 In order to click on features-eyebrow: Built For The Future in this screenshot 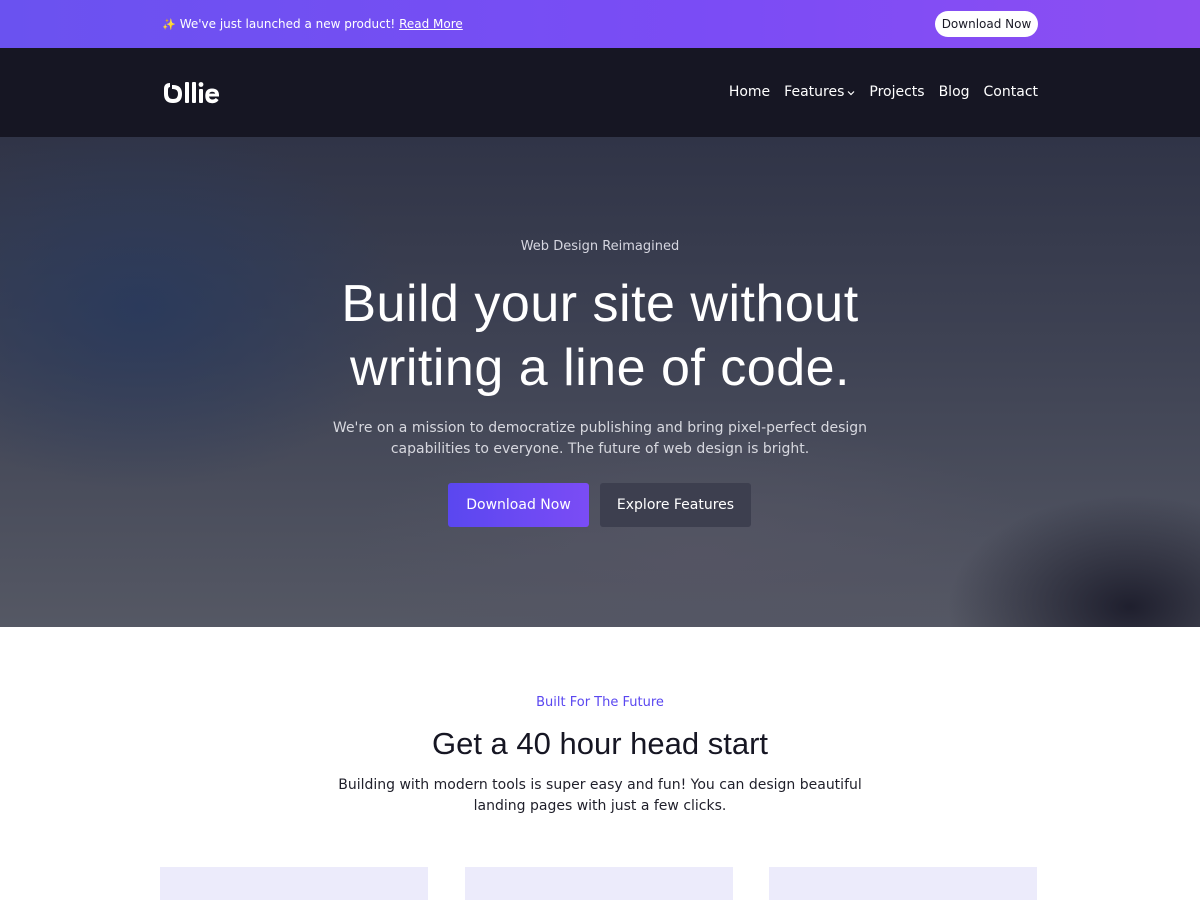, I will do `click(600, 702)`.